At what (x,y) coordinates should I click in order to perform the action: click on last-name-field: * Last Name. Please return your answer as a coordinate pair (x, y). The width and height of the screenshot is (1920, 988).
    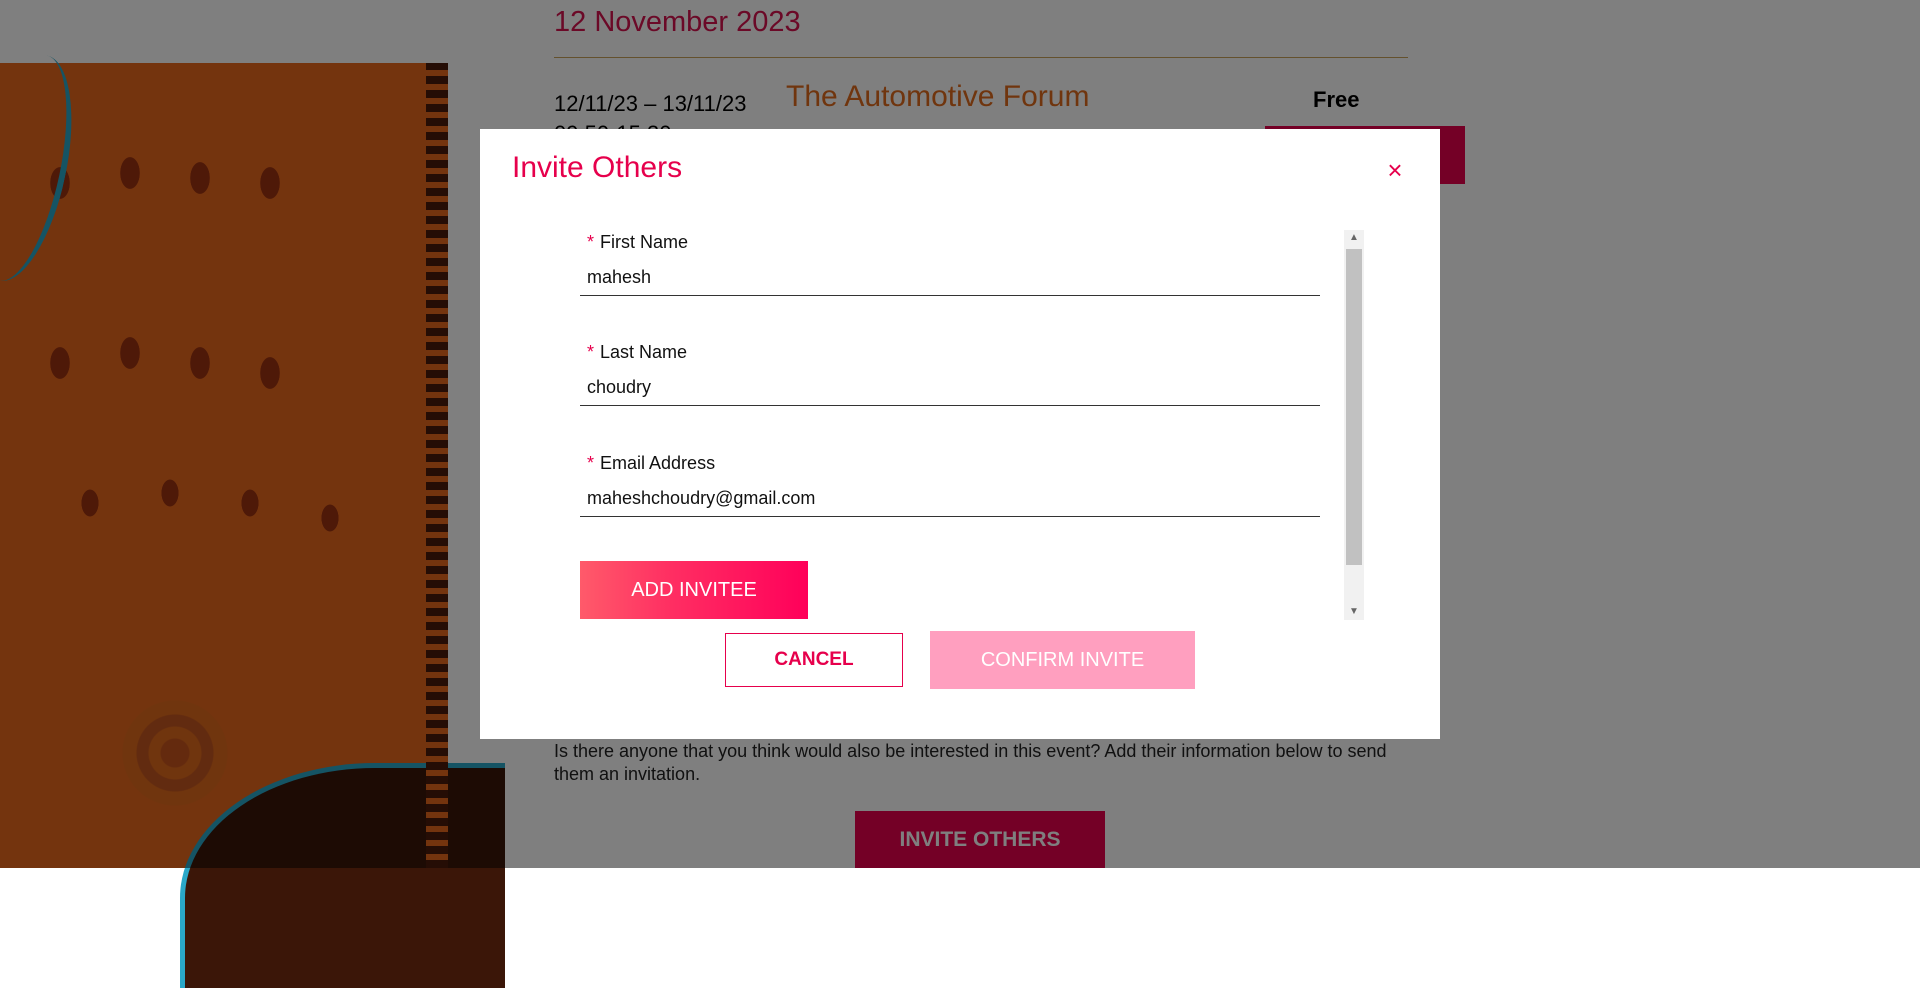
    Looking at the image, I should click on (950, 373).